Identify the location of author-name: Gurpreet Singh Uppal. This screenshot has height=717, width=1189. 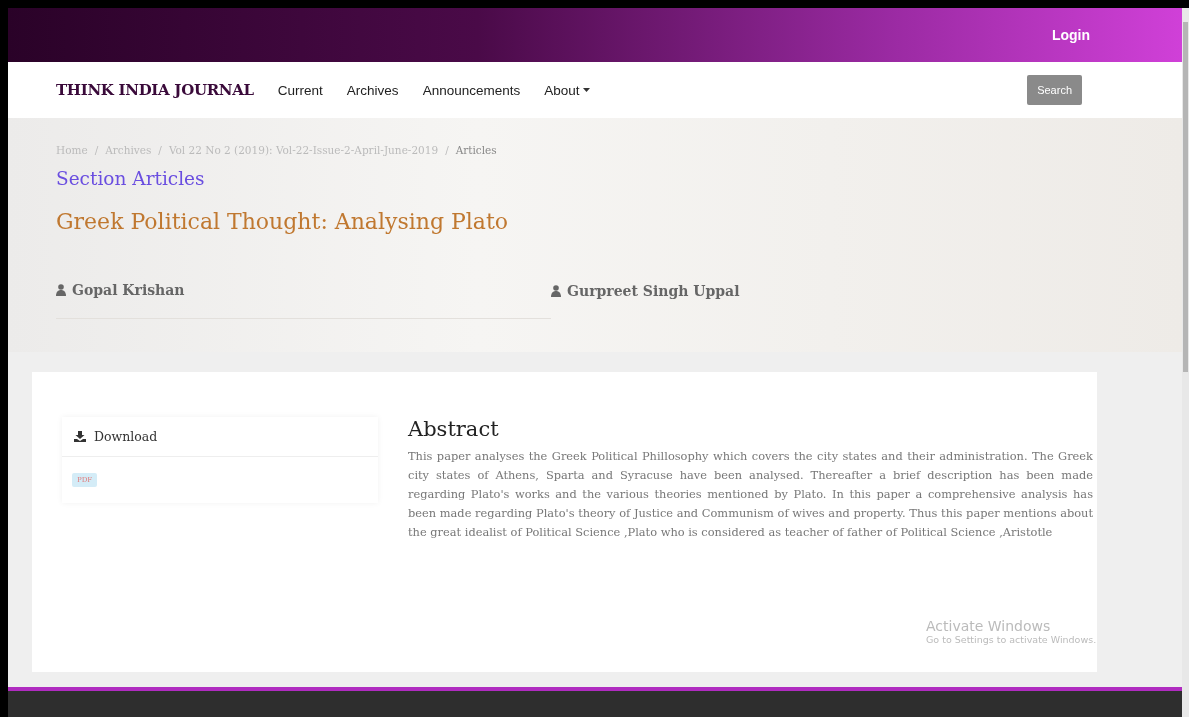
(653, 290).